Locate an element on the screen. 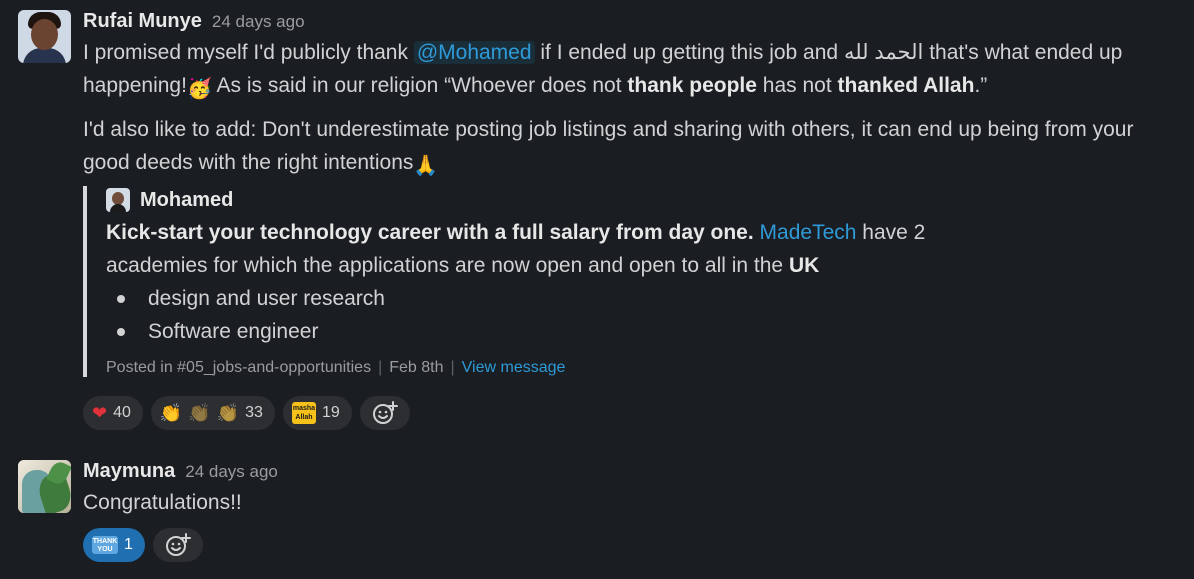  reaction-clap: 👏 👏 👏 33 is located at coordinates (212, 413).